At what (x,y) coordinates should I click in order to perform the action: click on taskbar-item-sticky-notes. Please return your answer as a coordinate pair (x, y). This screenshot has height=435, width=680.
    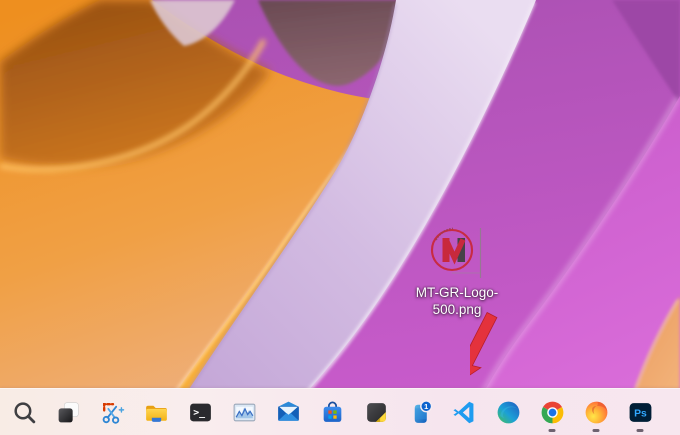
    Looking at the image, I should click on (376, 412).